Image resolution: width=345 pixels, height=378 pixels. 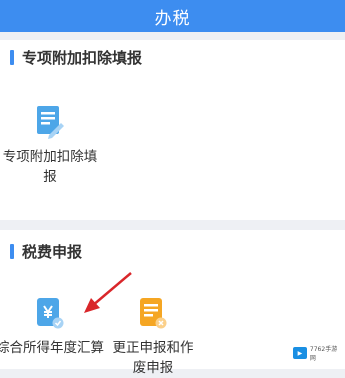 What do you see at coordinates (300, 353) in the screenshot?
I see `watermark-logo-icon: ▶` at bounding box center [300, 353].